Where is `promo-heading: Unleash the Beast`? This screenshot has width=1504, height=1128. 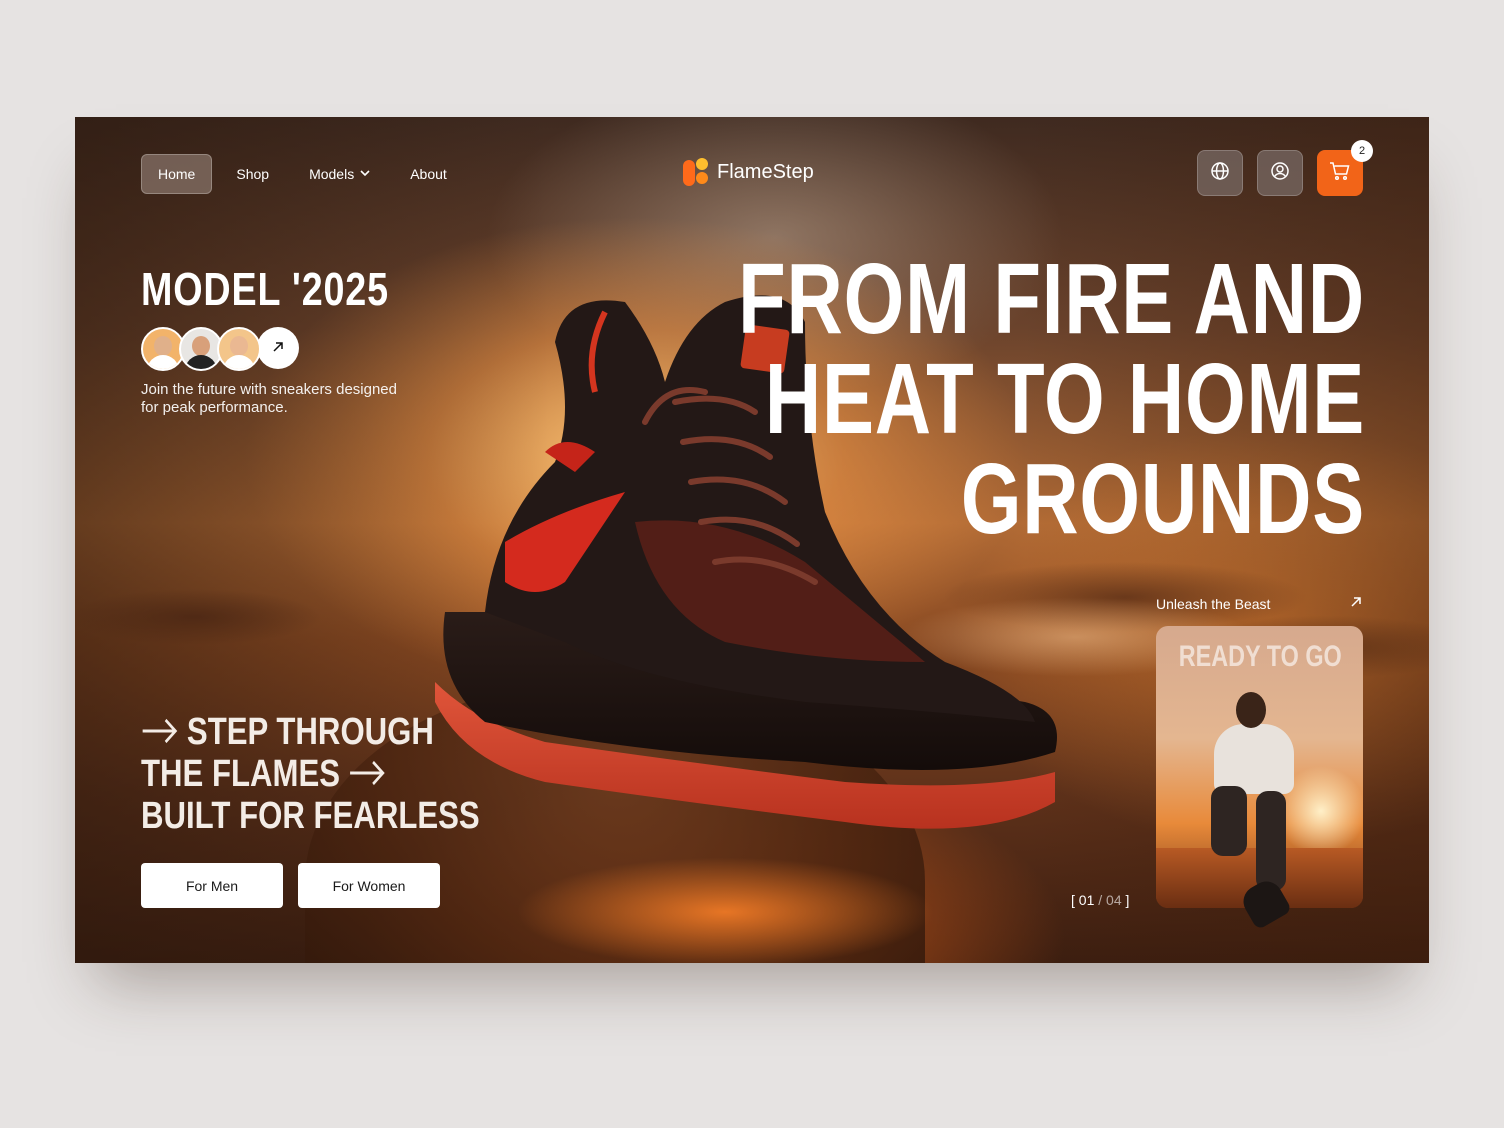
promo-heading: Unleash the Beast is located at coordinates (1213, 603).